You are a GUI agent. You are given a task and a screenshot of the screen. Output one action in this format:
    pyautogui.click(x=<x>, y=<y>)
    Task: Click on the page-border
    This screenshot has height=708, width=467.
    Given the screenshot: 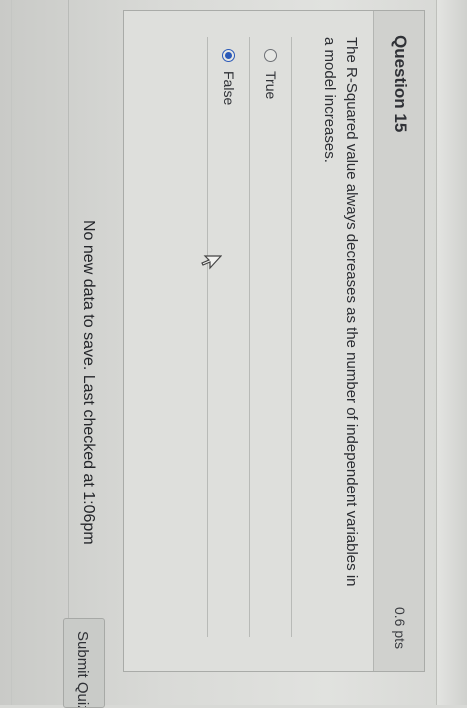 What is the action you would take?
    pyautogui.click(x=11, y=352)
    